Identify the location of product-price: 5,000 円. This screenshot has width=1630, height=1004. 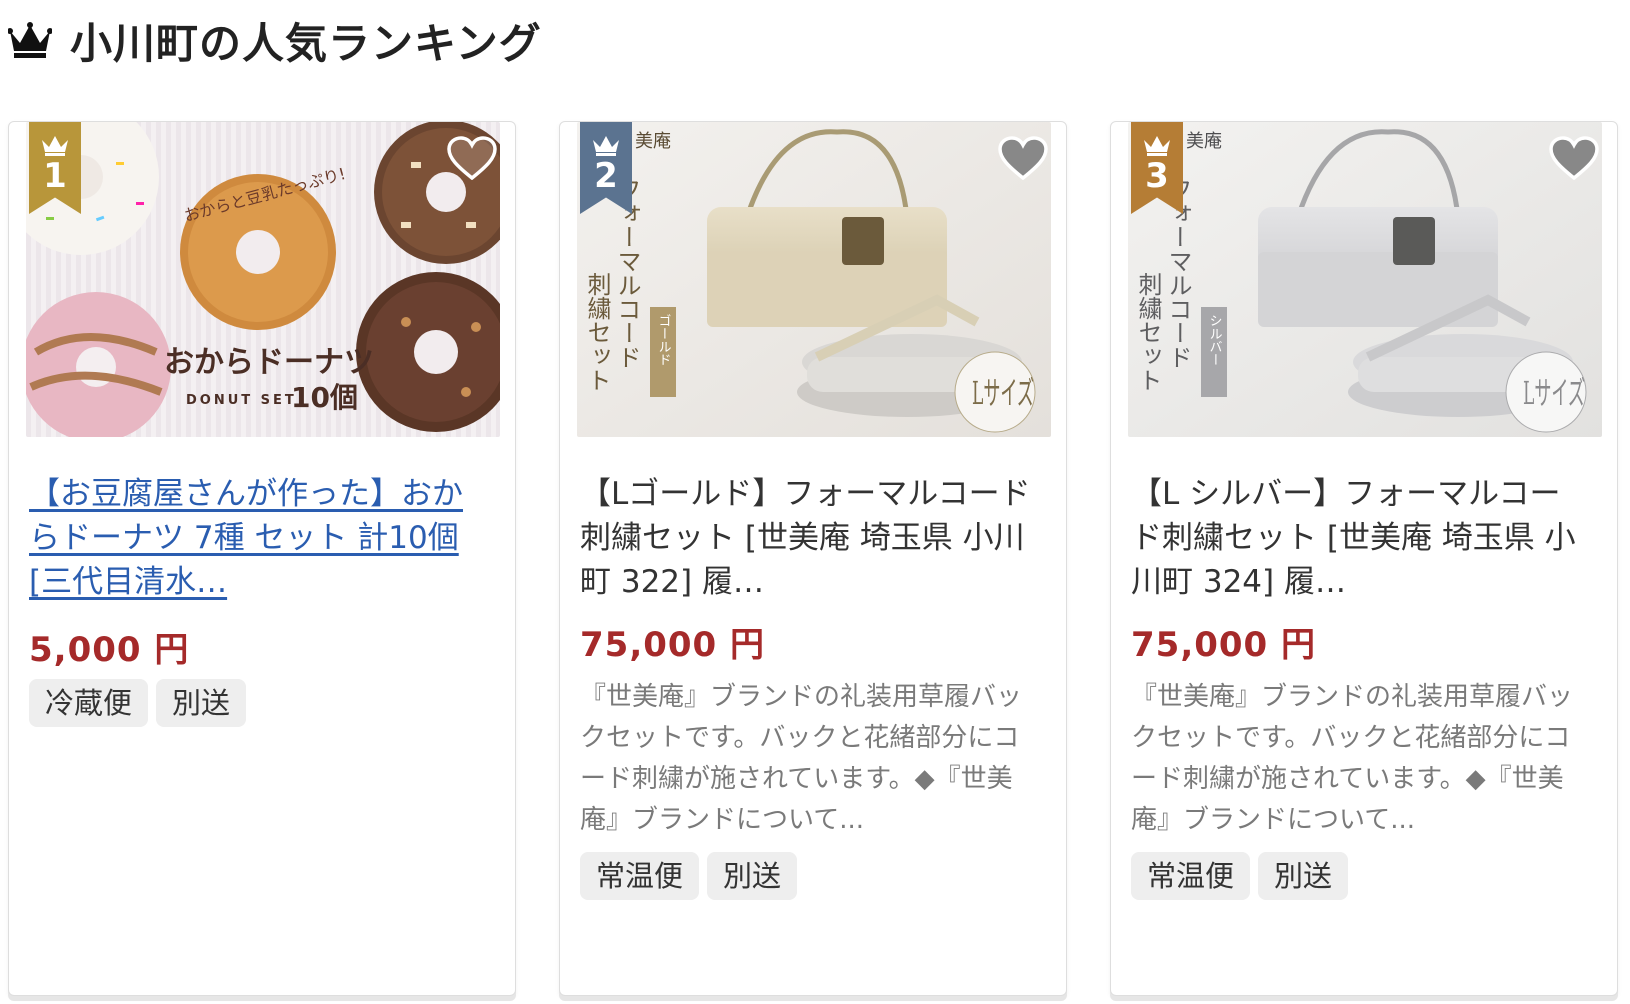
(109, 650).